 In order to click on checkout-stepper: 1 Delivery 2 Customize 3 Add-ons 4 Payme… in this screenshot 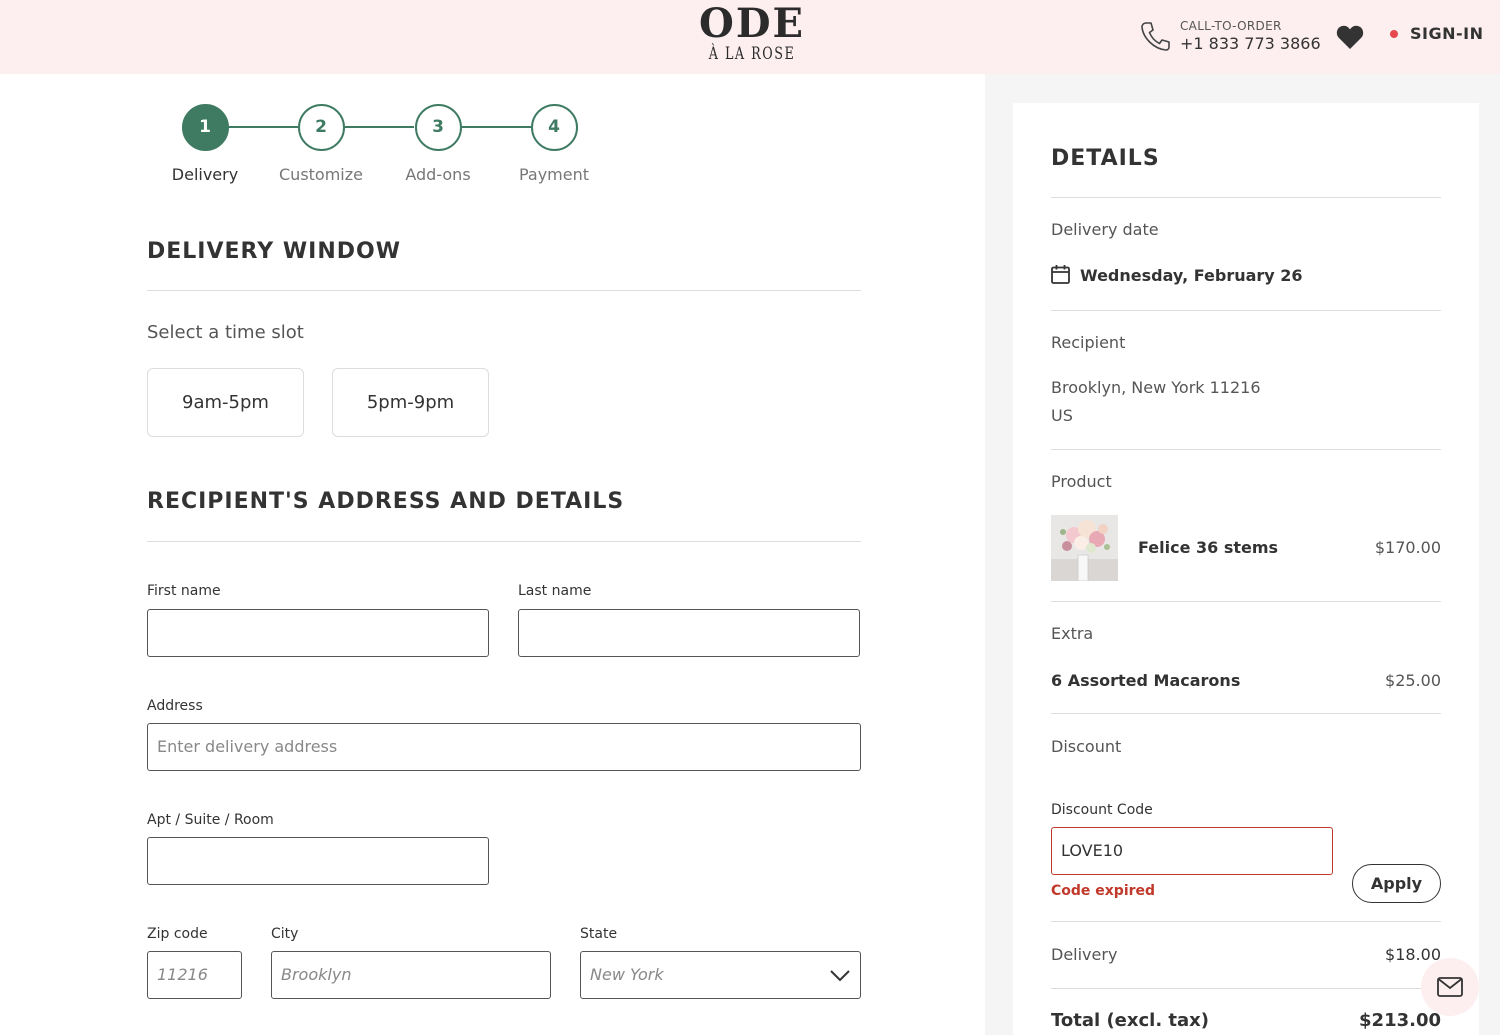, I will do `click(380, 149)`.